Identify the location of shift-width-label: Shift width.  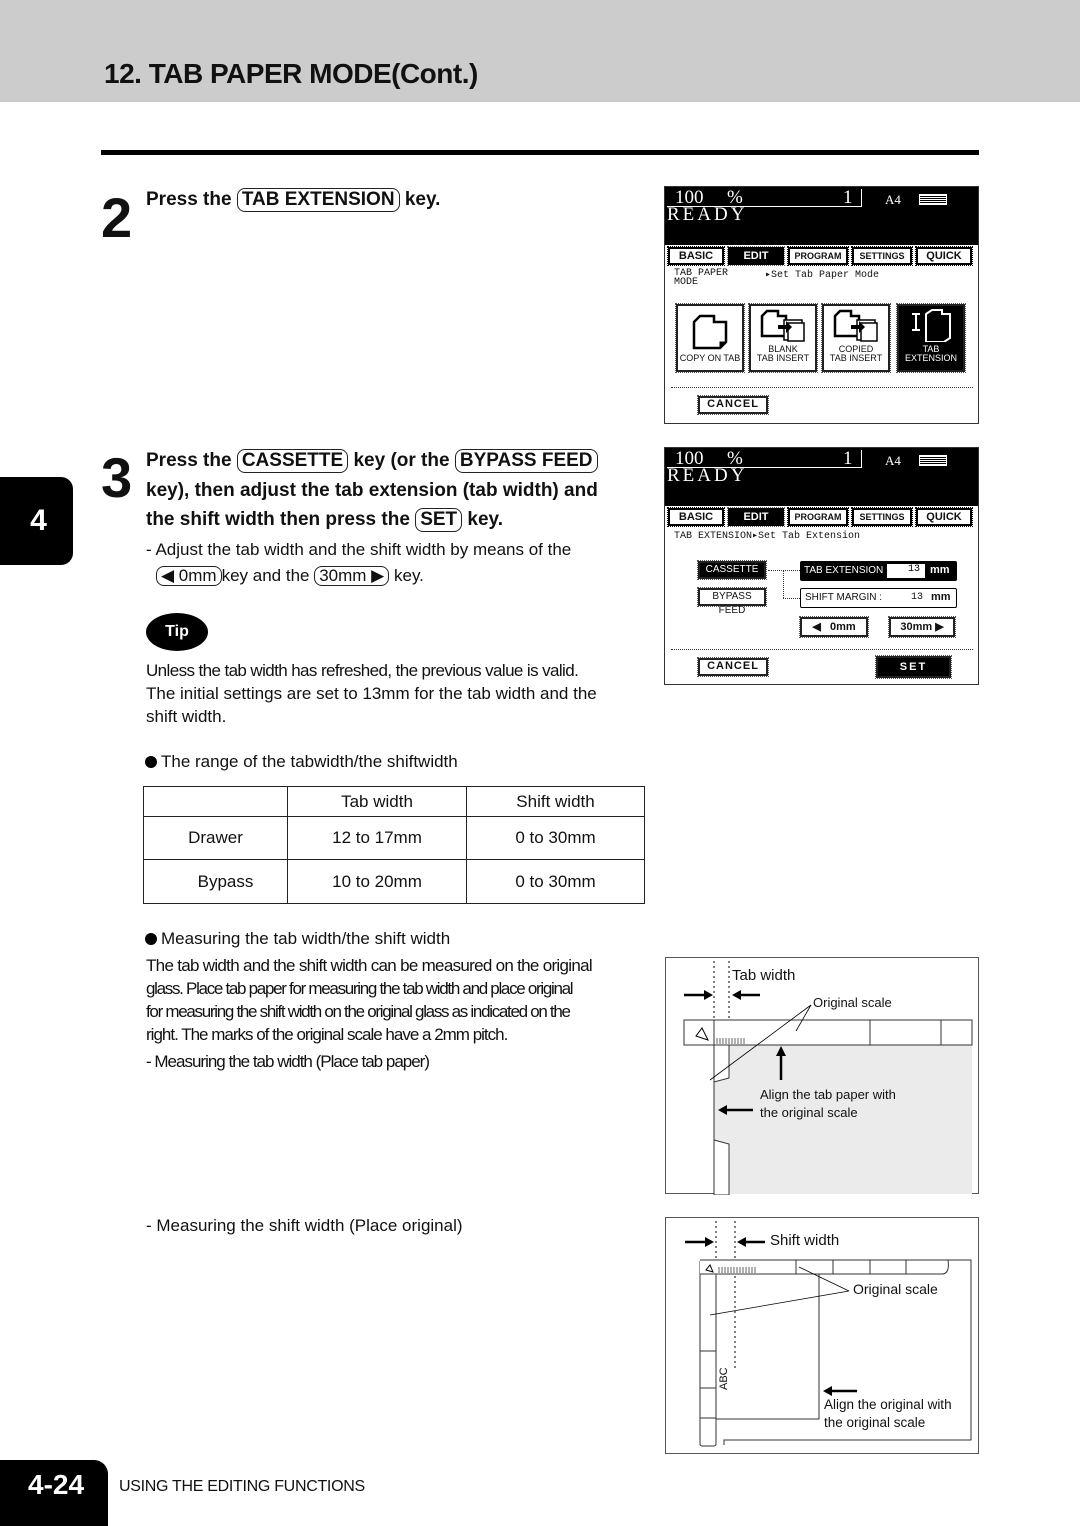
(805, 1240).